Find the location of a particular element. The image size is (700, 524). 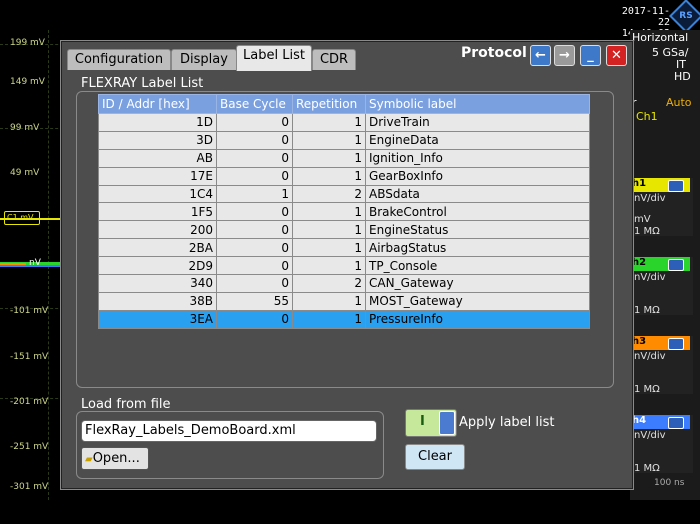

ch3-trace is located at coordinates (13, 264).